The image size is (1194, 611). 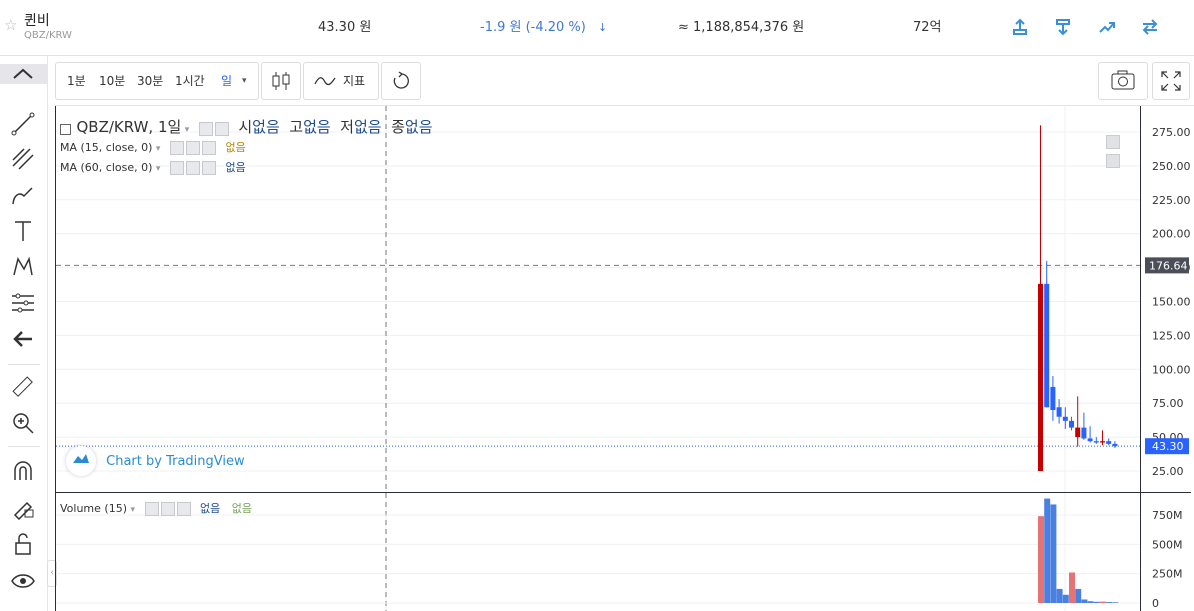 What do you see at coordinates (345, 27) in the screenshot?
I see `current-price: 43.30 원` at bounding box center [345, 27].